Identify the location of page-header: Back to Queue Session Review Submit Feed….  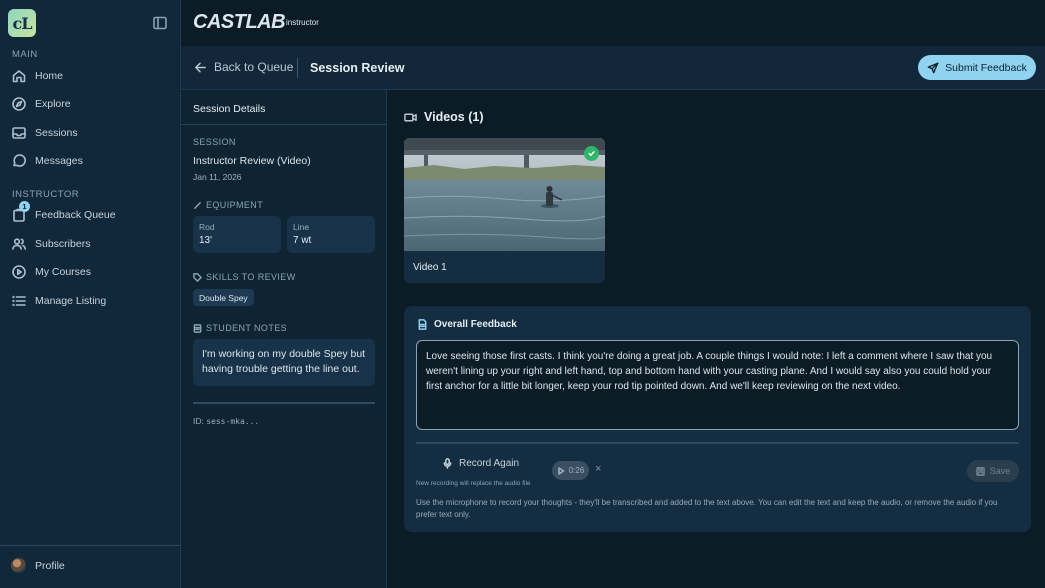
(613, 68).